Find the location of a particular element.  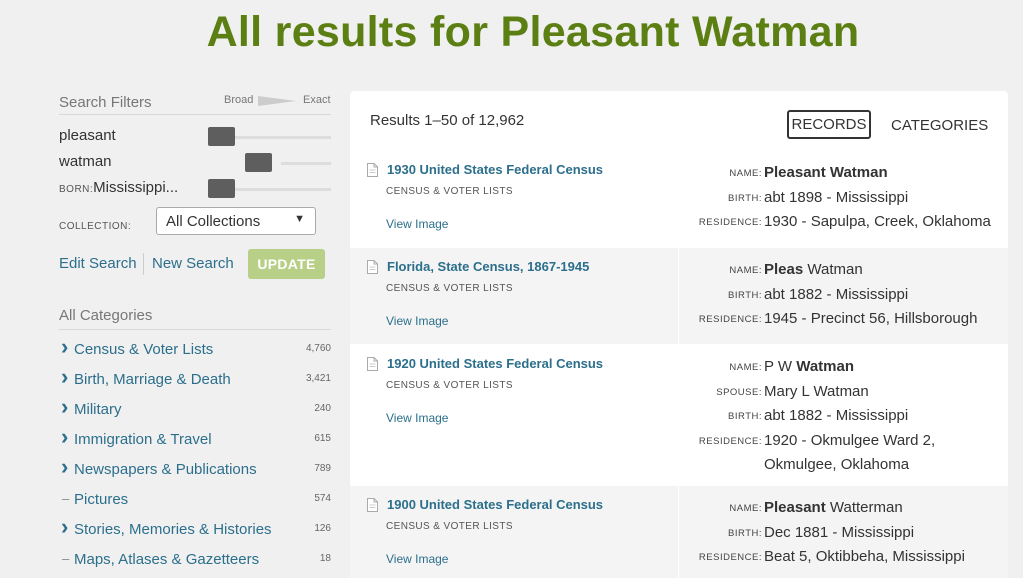

category-item: › Census & Voter Lists 4,760 is located at coordinates (195, 350).